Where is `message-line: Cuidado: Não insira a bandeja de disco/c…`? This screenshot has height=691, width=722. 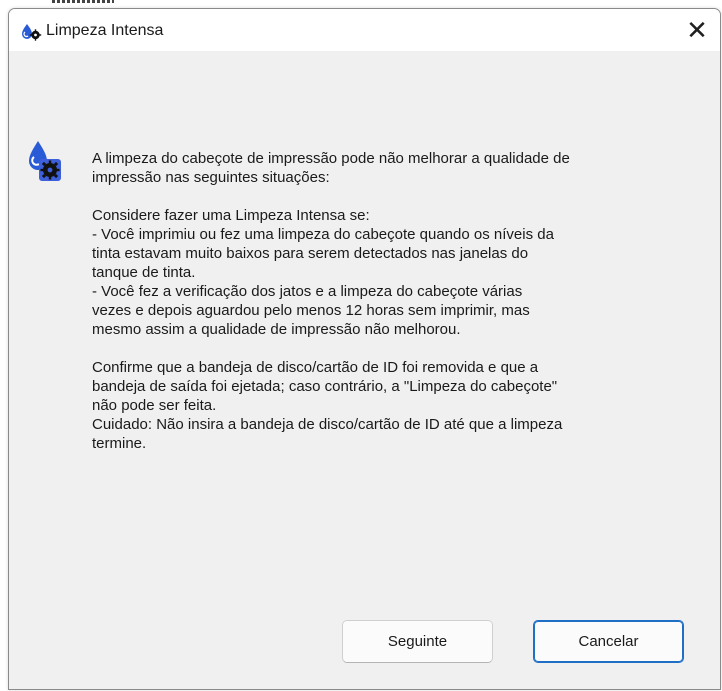
message-line: Cuidado: Não insira a bandeja de disco/c… is located at coordinates (327, 424).